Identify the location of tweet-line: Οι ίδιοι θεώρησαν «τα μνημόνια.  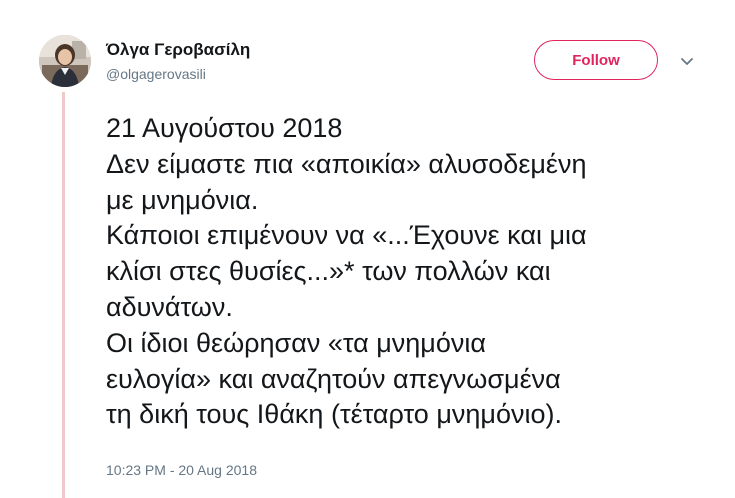
(296, 342).